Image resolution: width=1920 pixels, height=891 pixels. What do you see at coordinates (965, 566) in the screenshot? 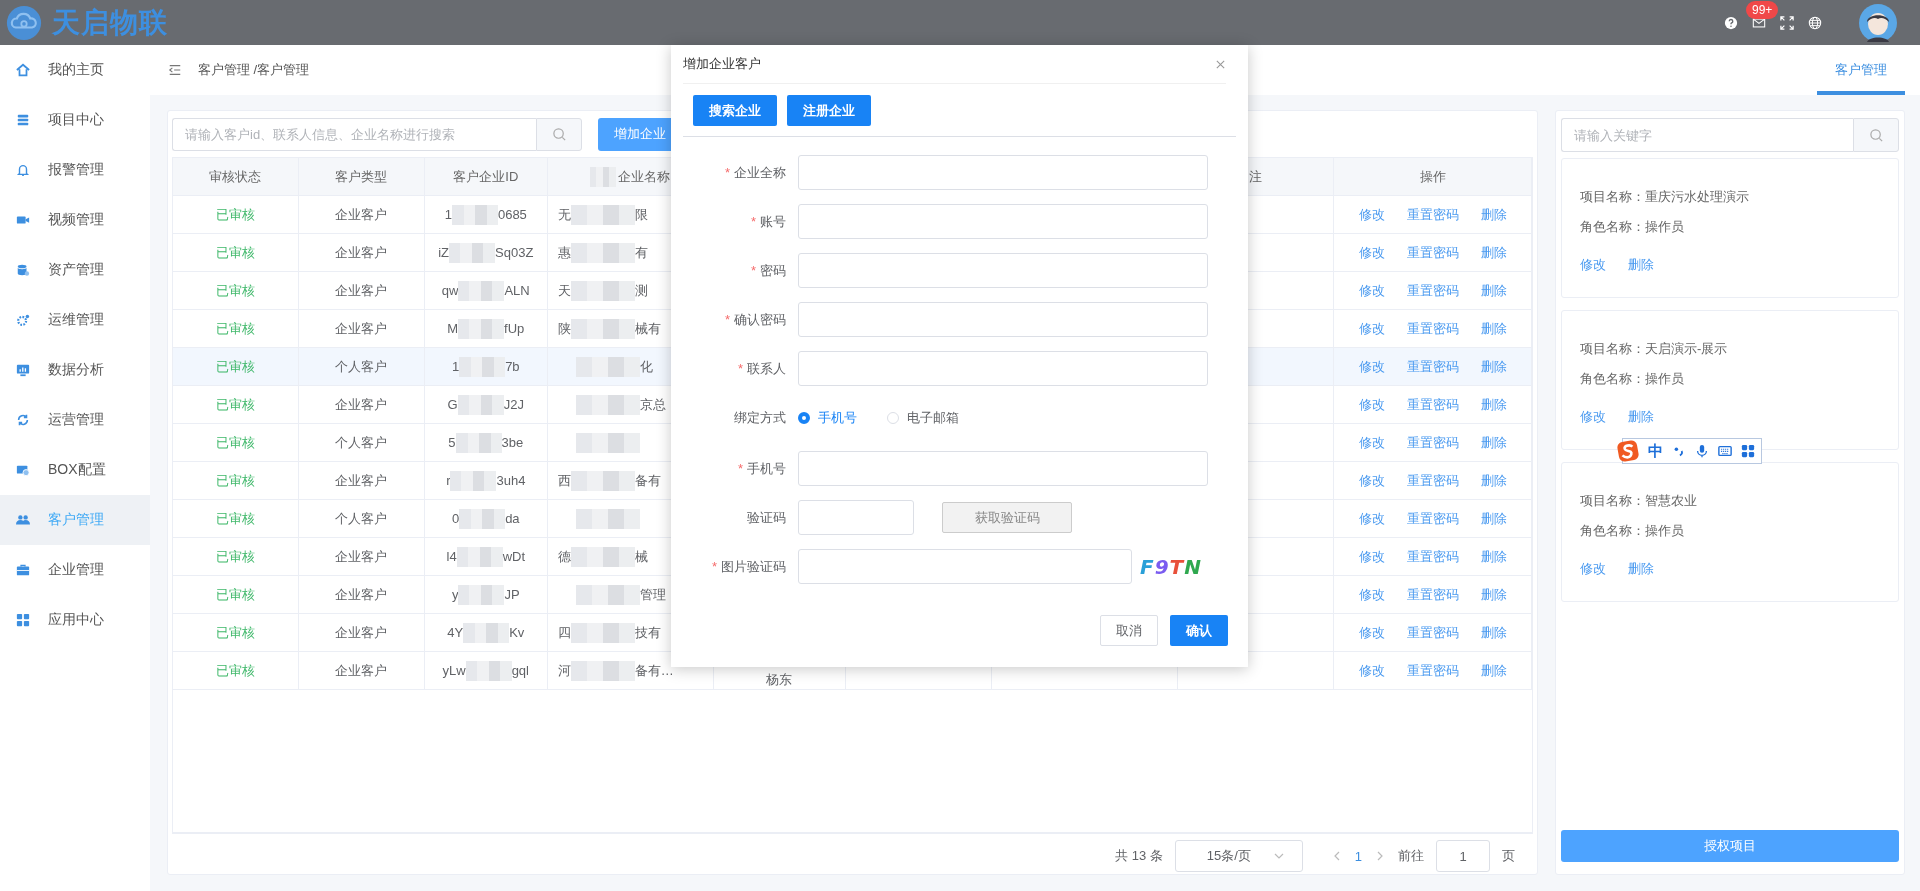
I see `captcha-input-field` at bounding box center [965, 566].